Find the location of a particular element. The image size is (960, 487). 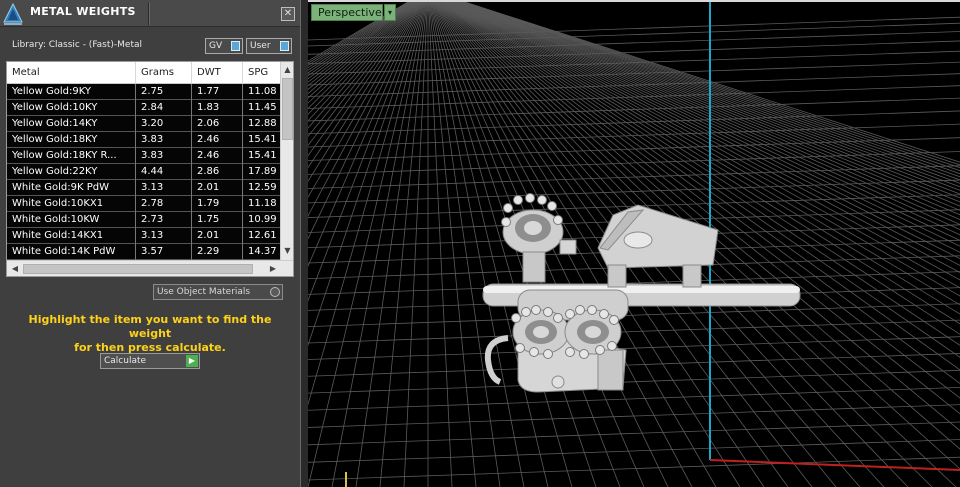

cell-spg: 10.99 is located at coordinates (262, 219).